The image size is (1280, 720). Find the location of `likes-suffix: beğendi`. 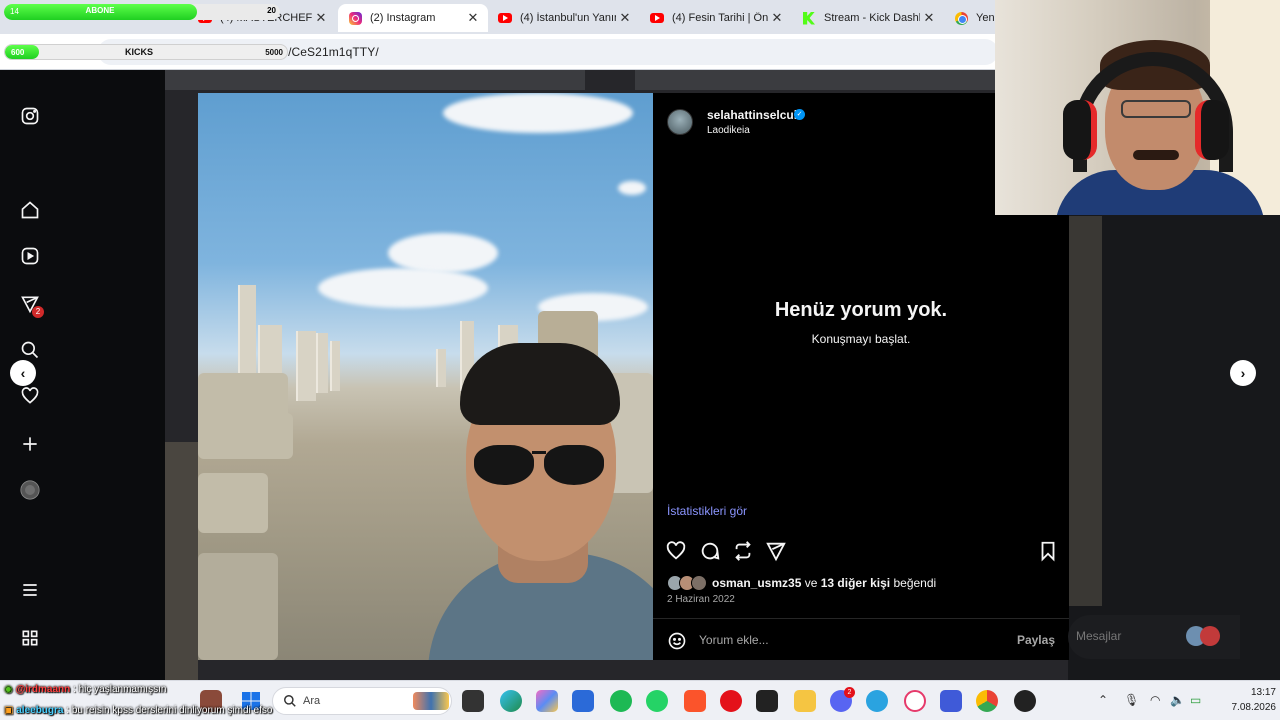

likes-suffix: beğendi is located at coordinates (915, 583).